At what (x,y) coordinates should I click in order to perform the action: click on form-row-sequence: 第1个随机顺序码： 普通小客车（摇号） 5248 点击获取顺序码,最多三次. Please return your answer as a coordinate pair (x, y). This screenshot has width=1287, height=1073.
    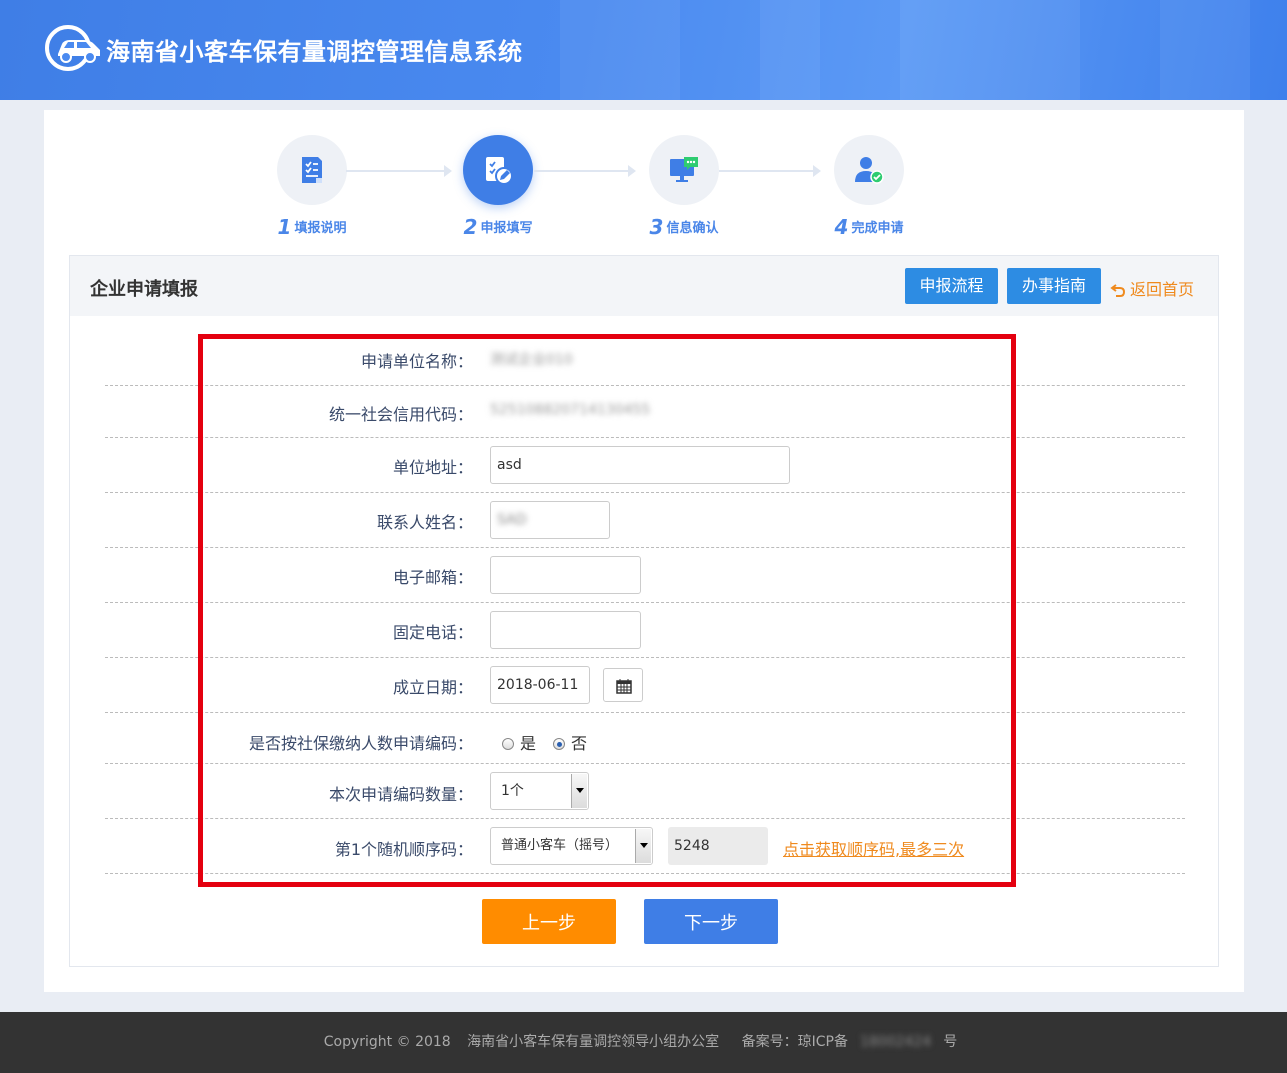
    Looking at the image, I should click on (645, 846).